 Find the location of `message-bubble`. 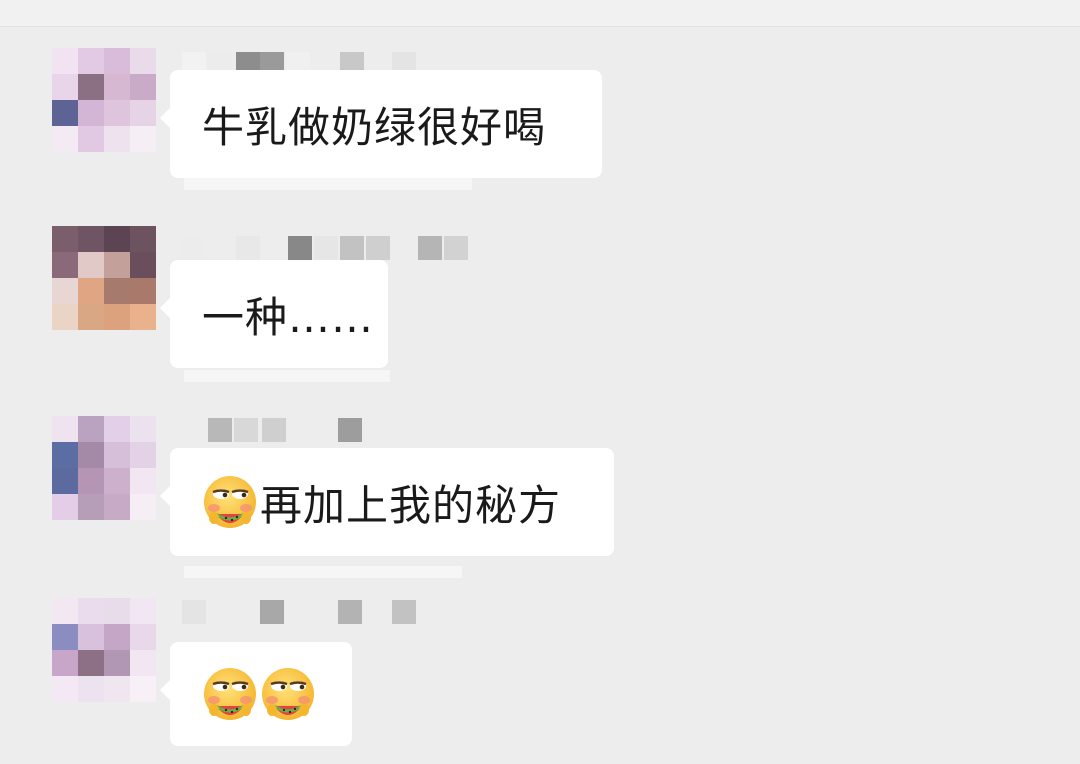

message-bubble is located at coordinates (256, 694).